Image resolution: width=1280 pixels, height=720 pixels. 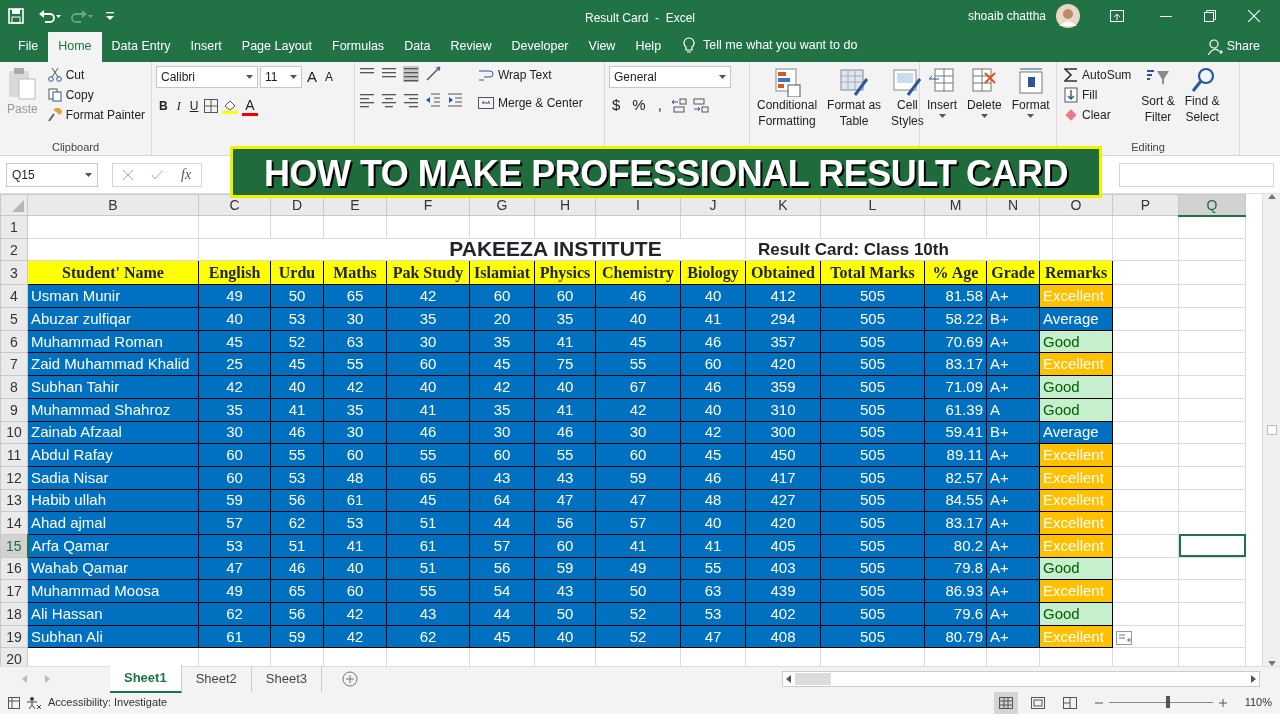 What do you see at coordinates (14, 591) in the screenshot?
I see `row-number: 17` at bounding box center [14, 591].